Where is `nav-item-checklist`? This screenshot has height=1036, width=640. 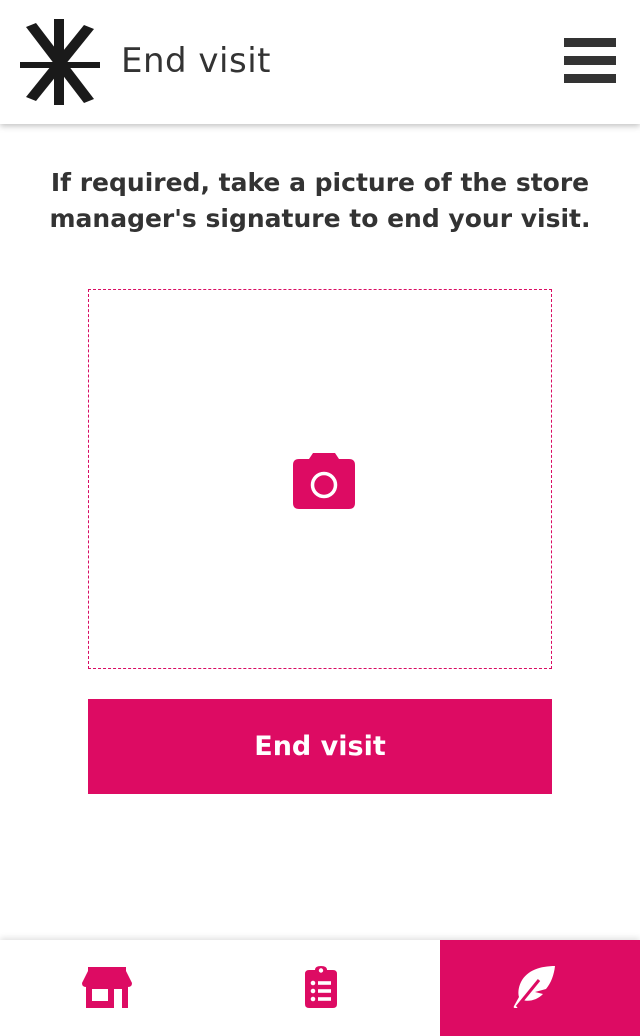
nav-item-checklist is located at coordinates (327, 988).